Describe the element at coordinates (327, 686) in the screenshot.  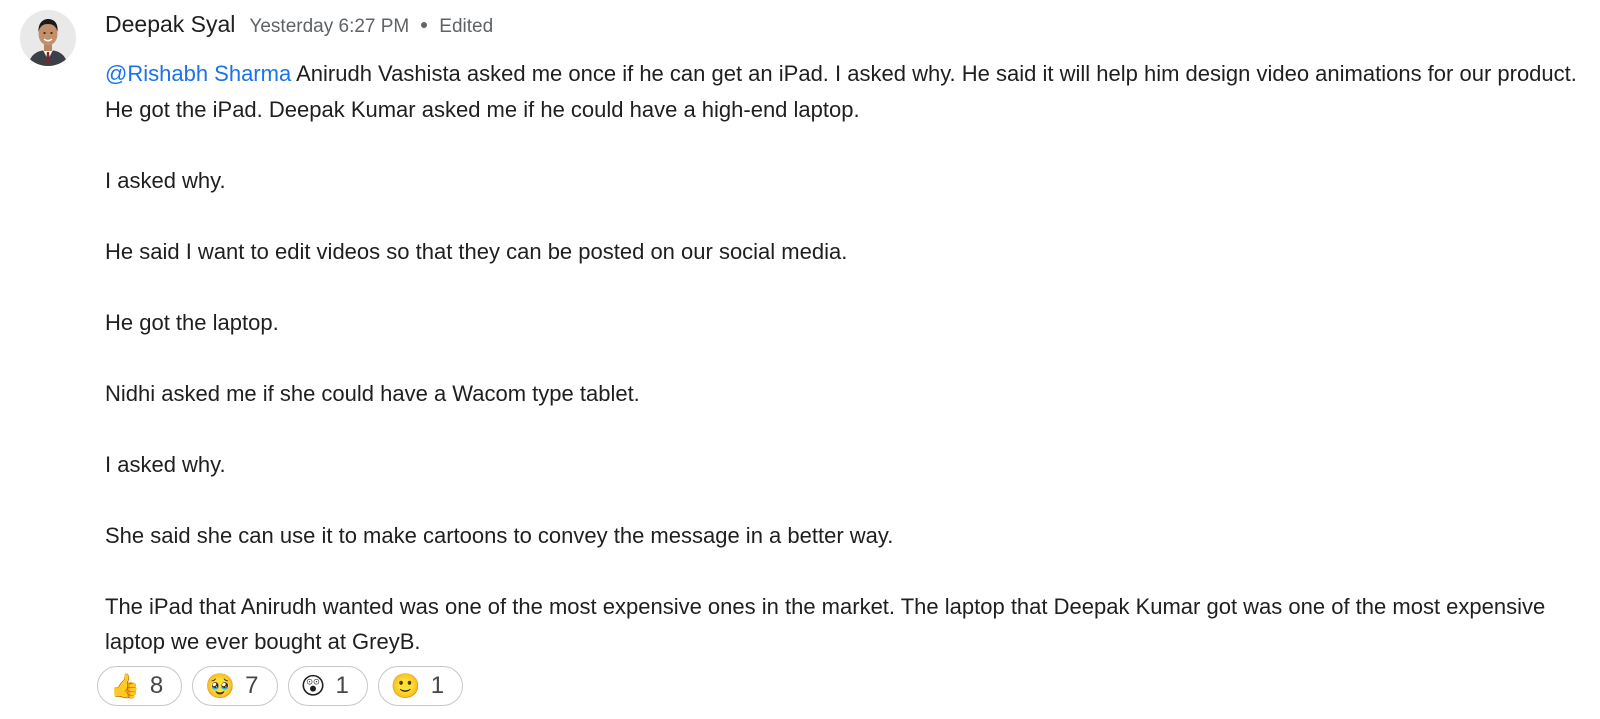
I see `reaction-chip-astonished: 😲 1` at that location.